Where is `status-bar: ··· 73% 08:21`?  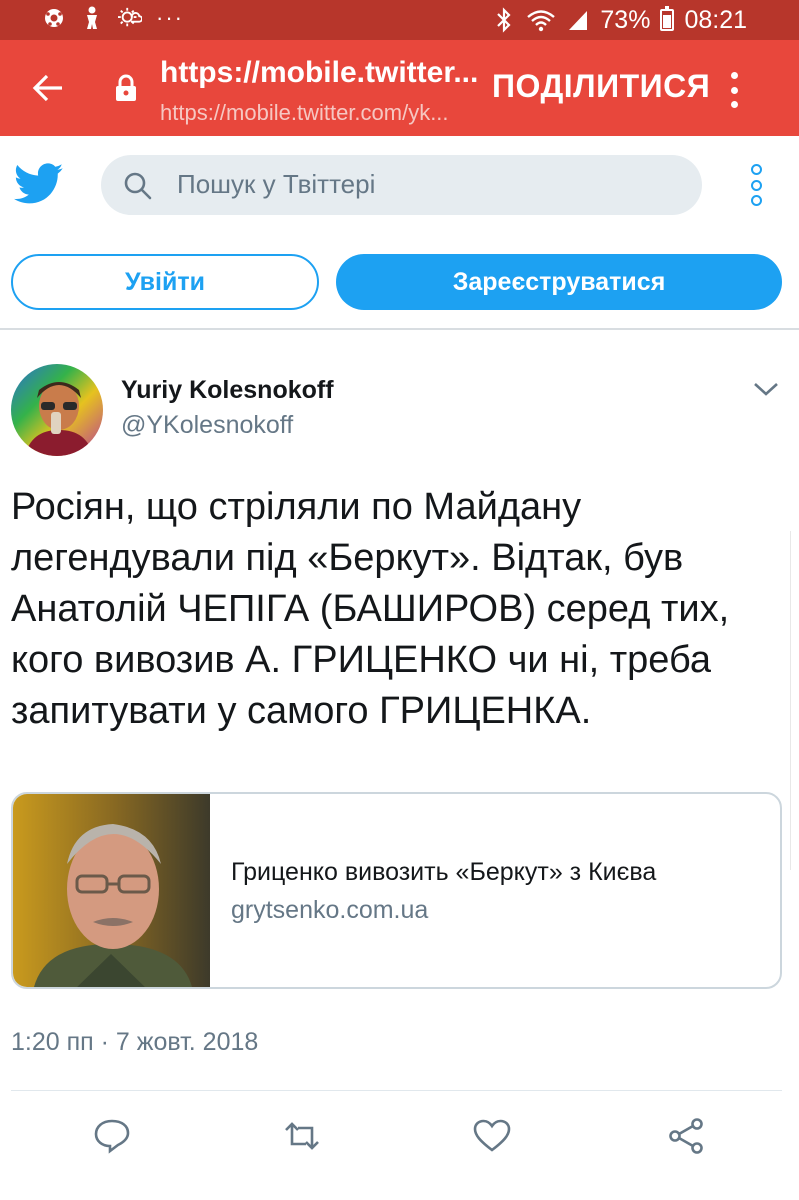 status-bar: ··· 73% 08:21 is located at coordinates (399, 20).